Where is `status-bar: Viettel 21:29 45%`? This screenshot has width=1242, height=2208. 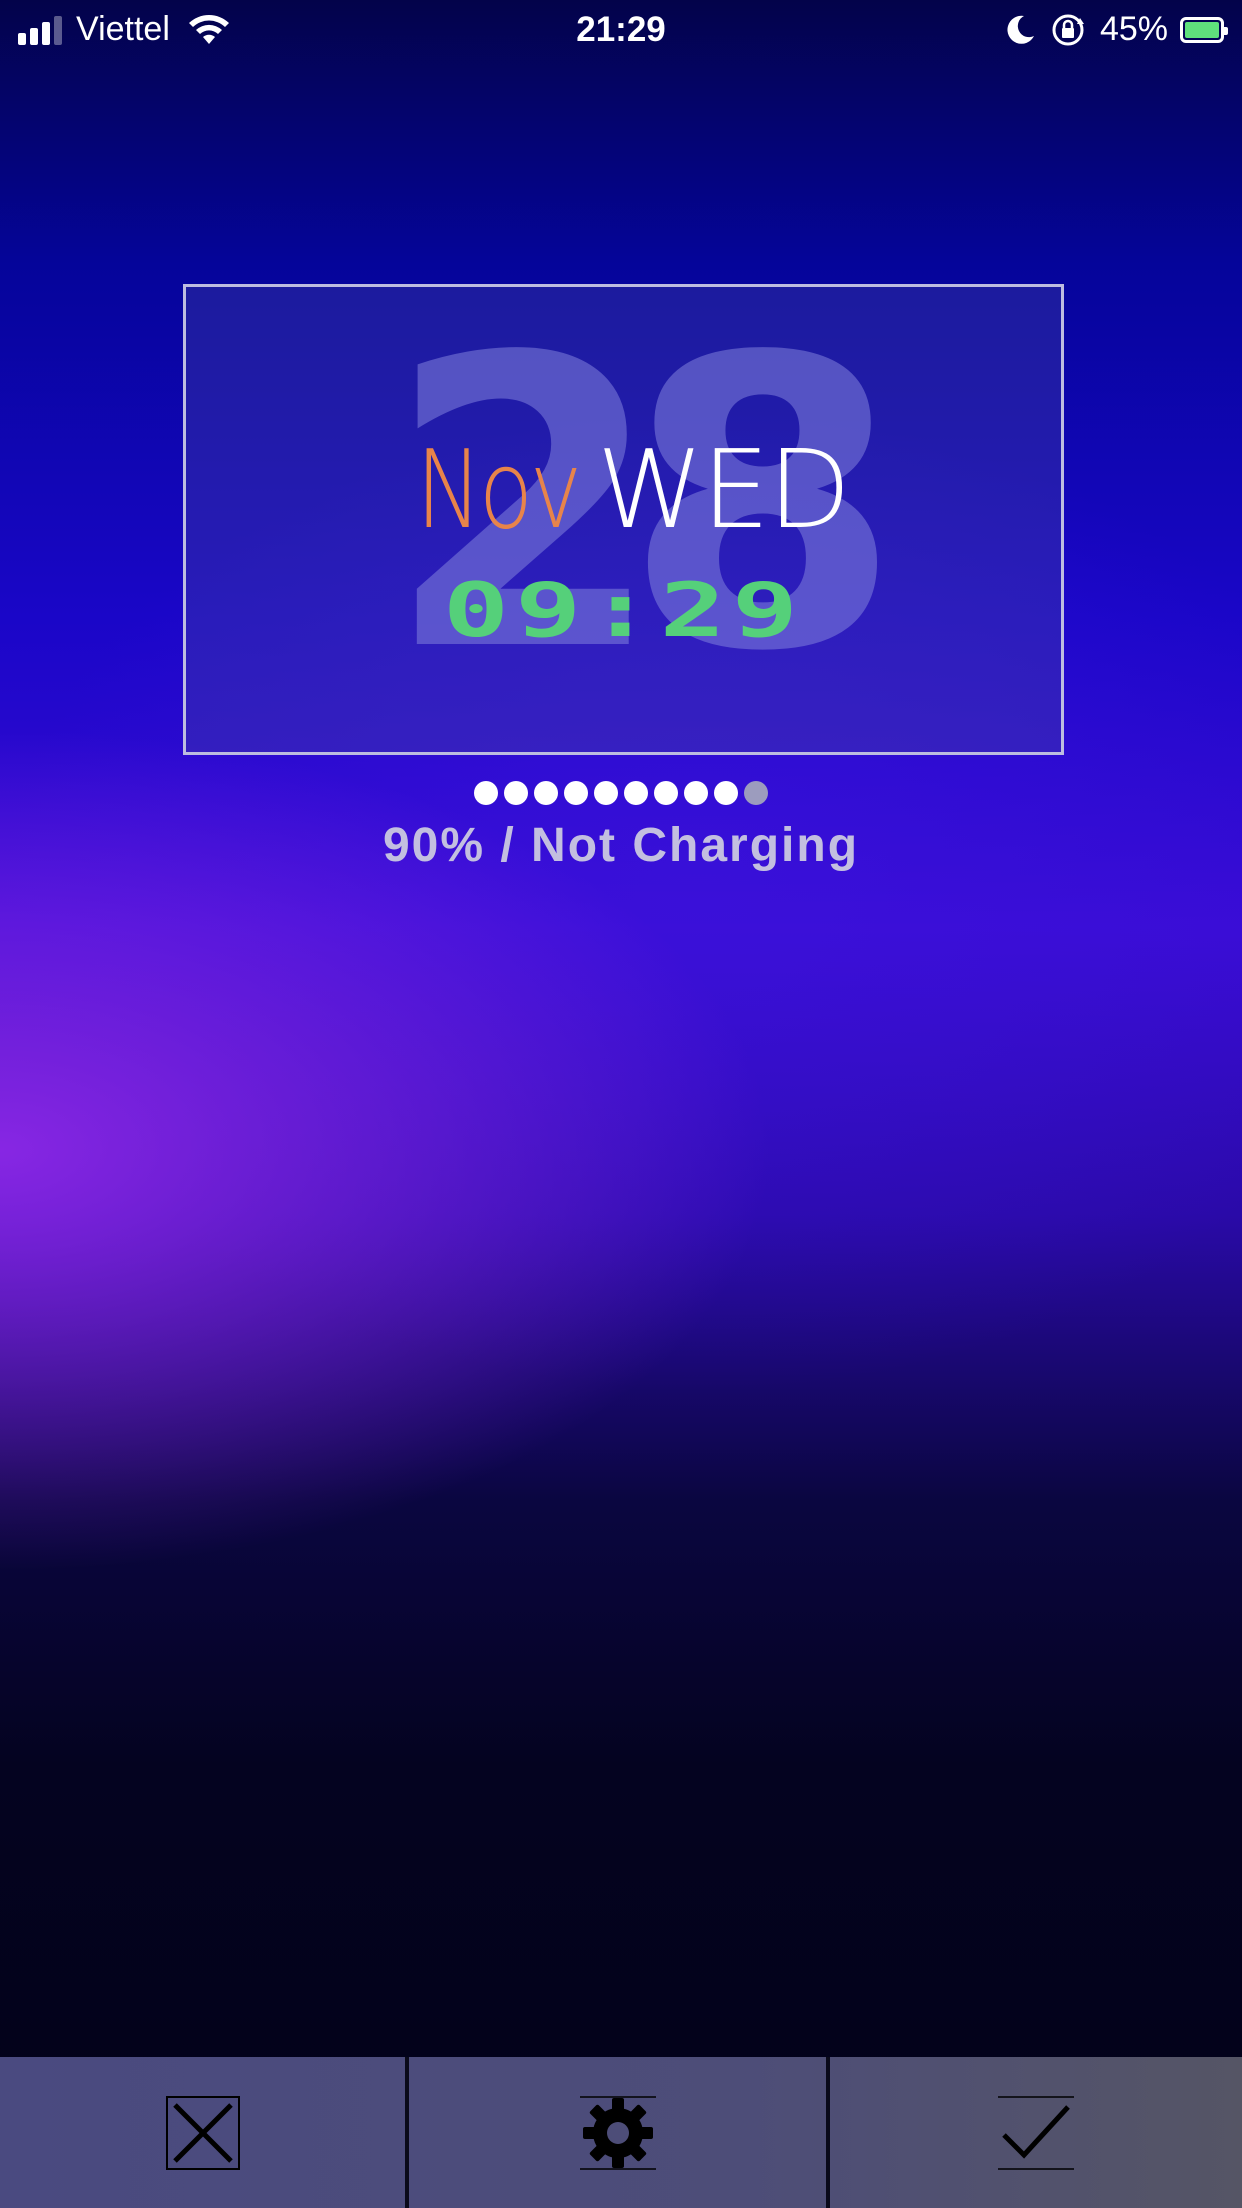
status-bar: Viettel 21:29 45% is located at coordinates (621, 31).